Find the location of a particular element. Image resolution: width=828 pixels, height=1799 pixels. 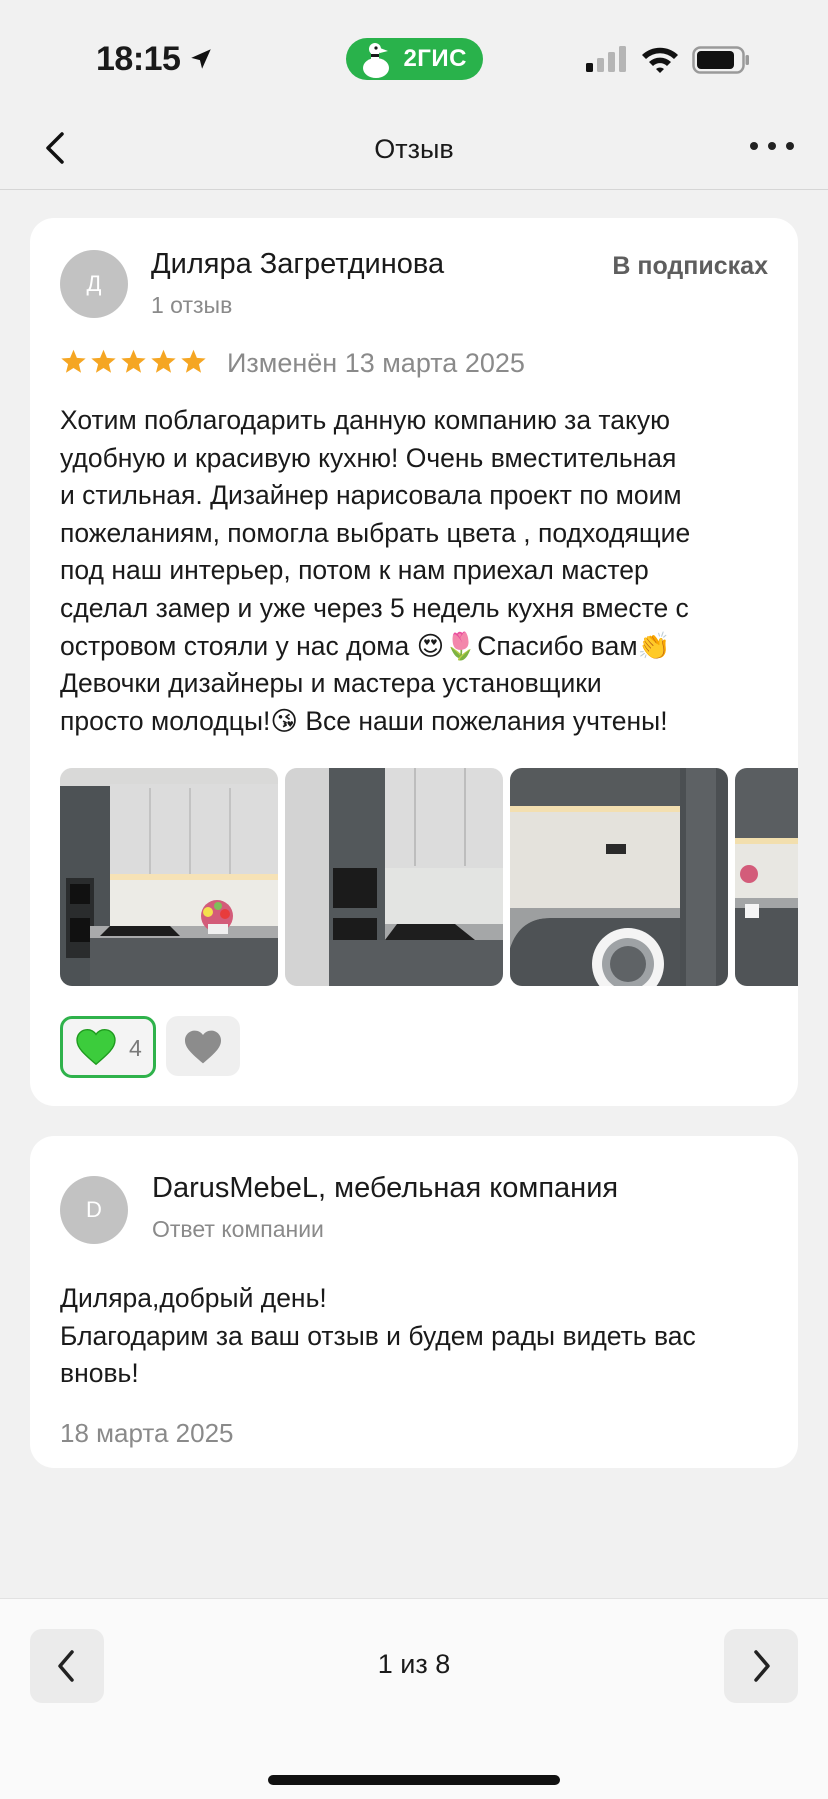

app-badge: 2ГИС is located at coordinates (414, 59).